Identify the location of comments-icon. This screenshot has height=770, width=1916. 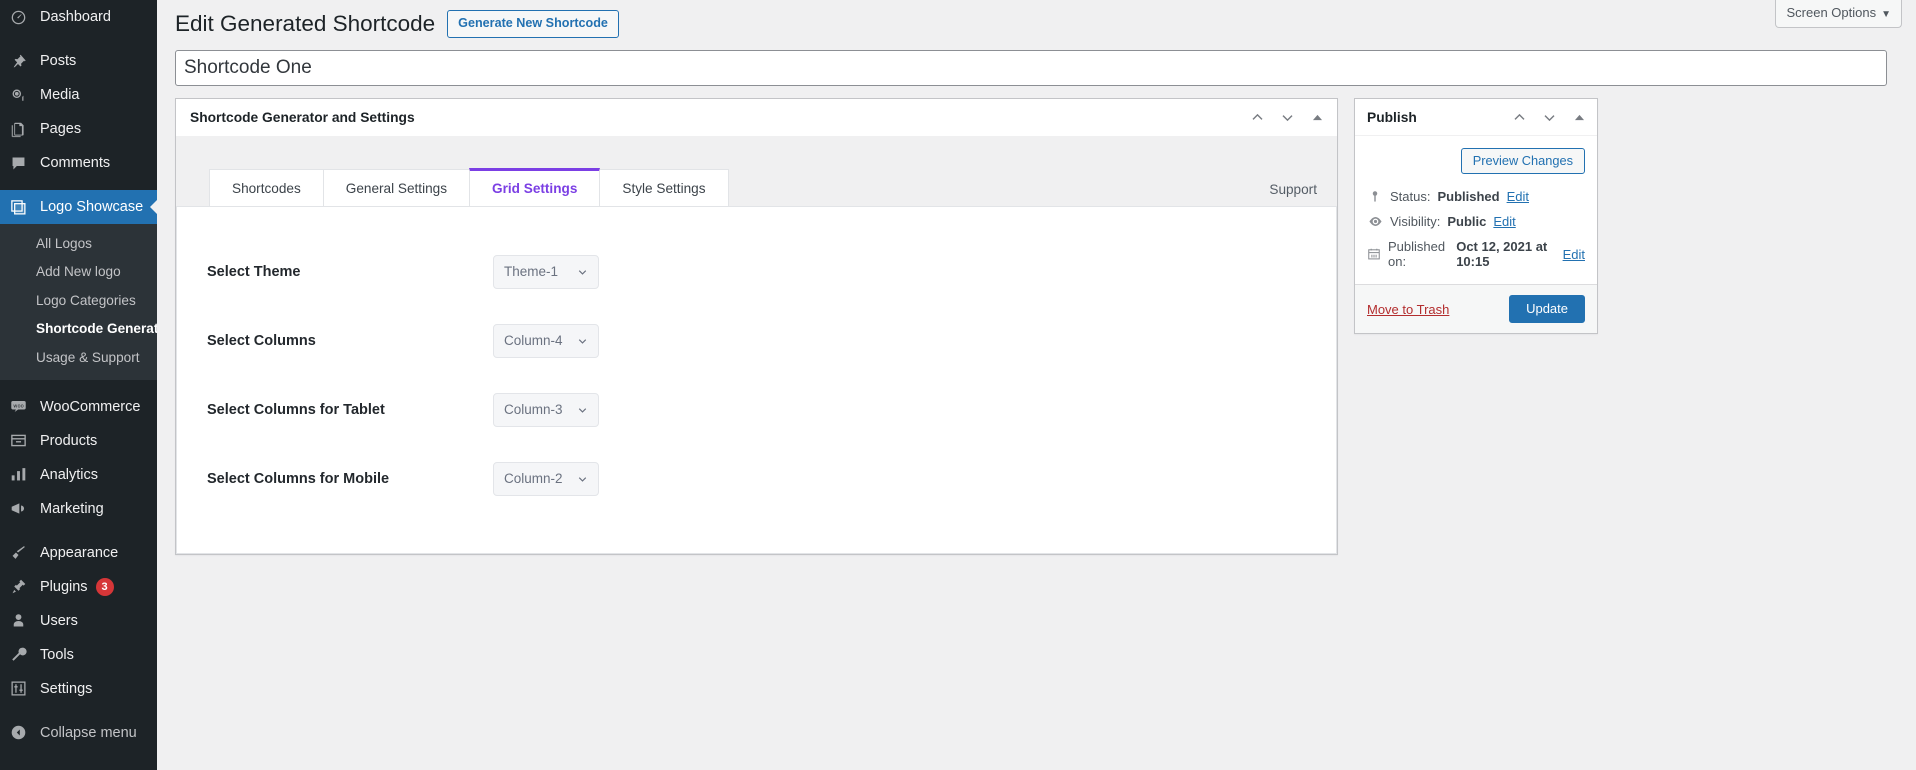
(23, 163).